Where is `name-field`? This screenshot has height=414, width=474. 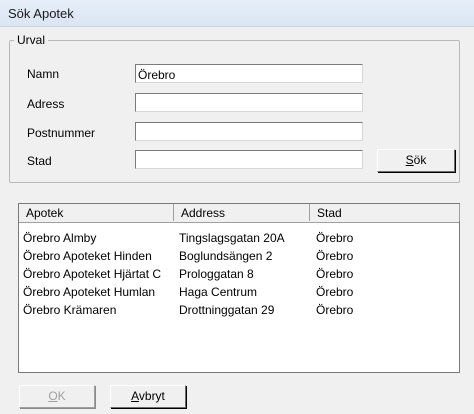 name-field is located at coordinates (249, 73).